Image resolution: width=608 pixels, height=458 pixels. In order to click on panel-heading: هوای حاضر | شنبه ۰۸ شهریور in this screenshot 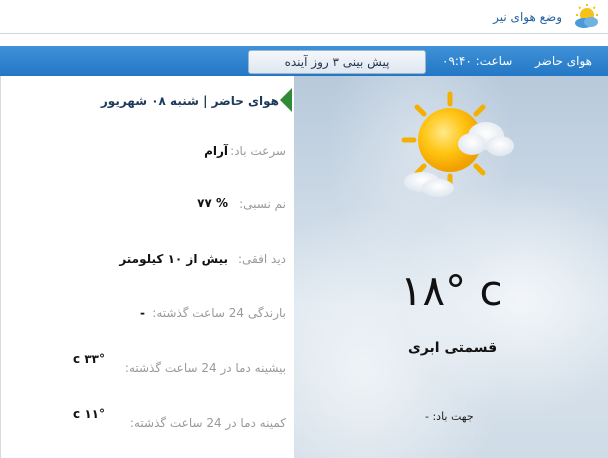, I will do `click(189, 101)`.